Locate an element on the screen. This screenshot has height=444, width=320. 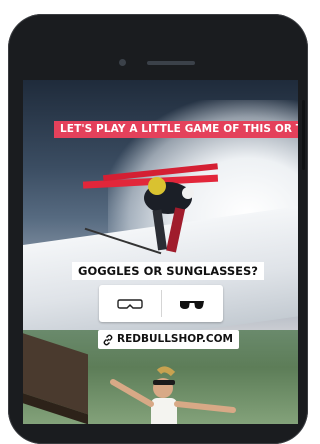
poll-question: GOGGLES OR SUNGLASSES? is located at coordinates (168, 271).